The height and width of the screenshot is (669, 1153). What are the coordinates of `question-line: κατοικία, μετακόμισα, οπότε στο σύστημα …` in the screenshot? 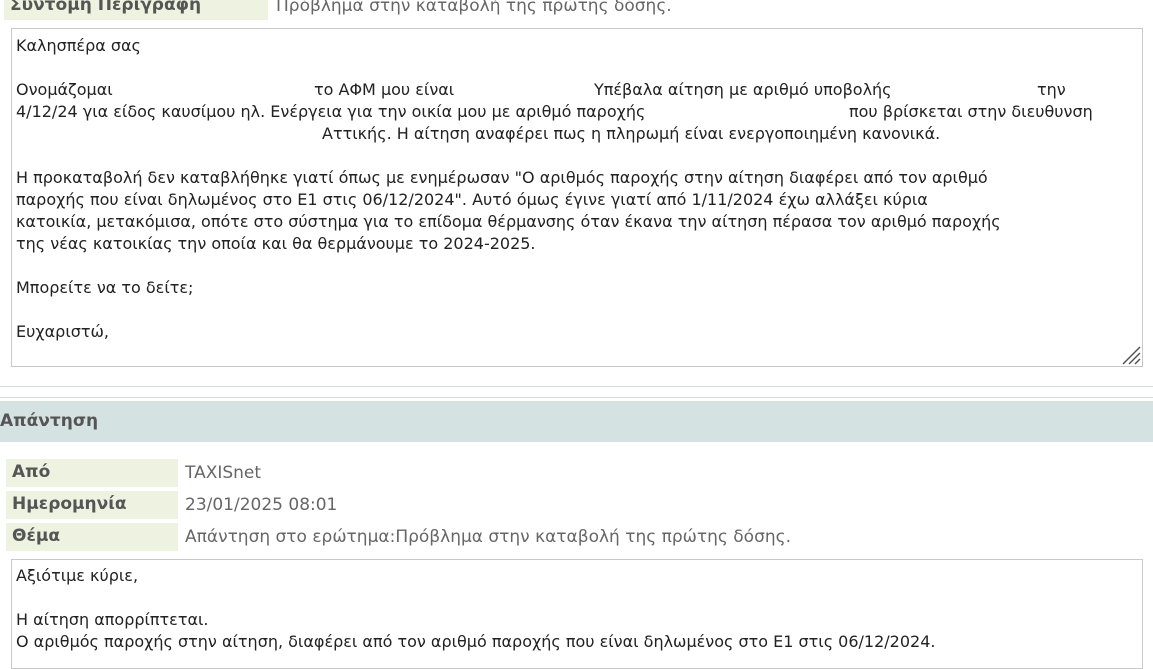 It's located at (508, 221).